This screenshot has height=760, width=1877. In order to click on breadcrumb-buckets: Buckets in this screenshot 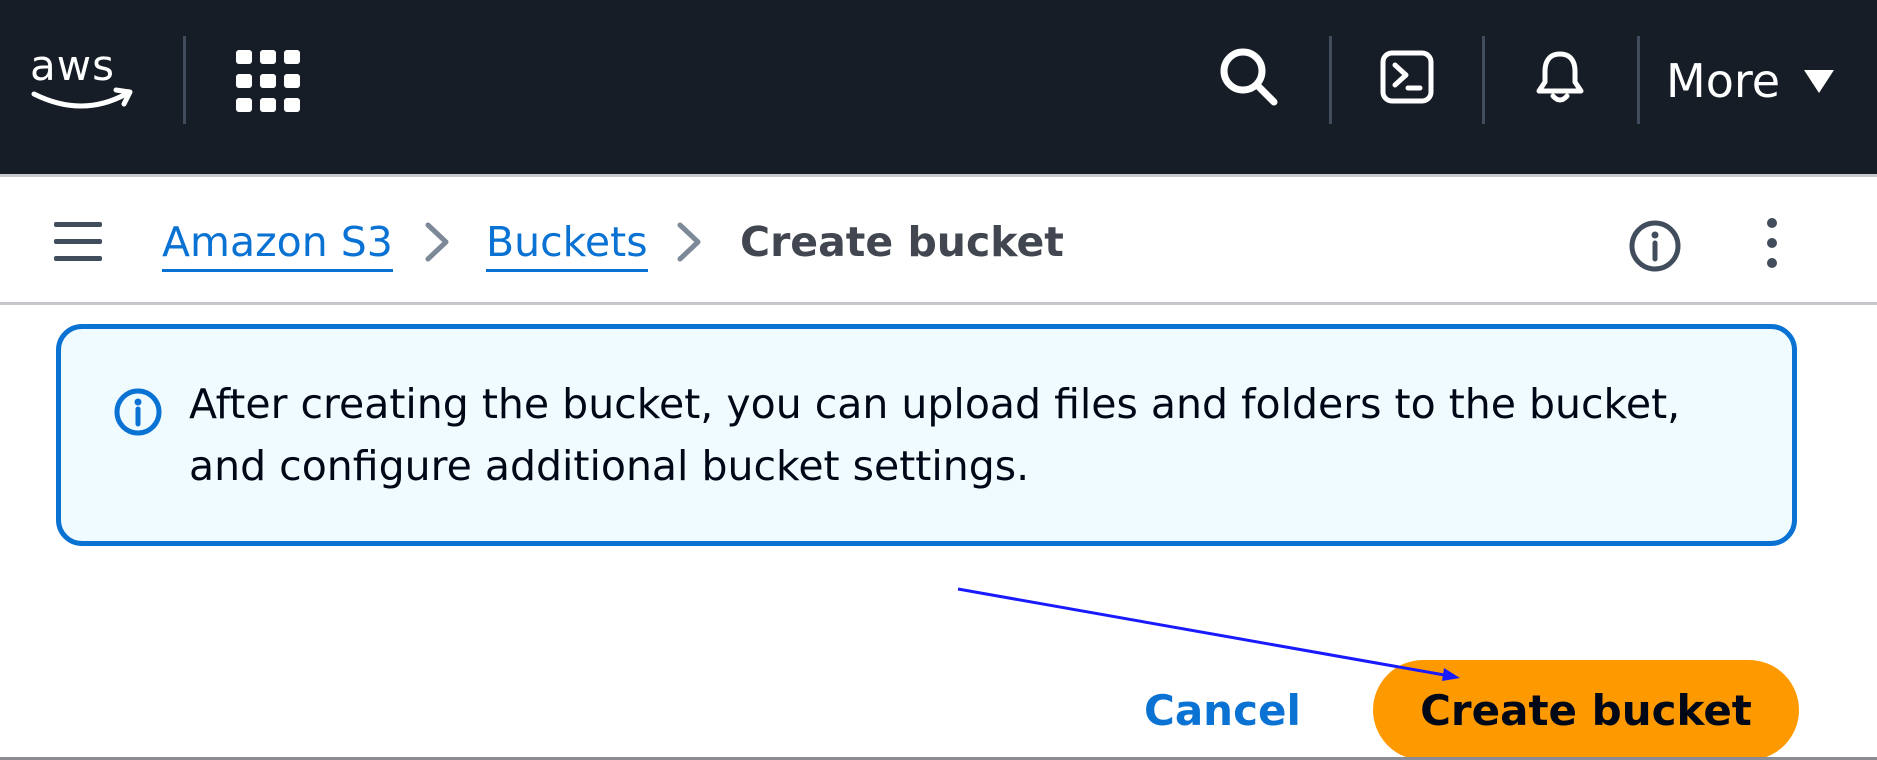, I will do `click(567, 244)`.